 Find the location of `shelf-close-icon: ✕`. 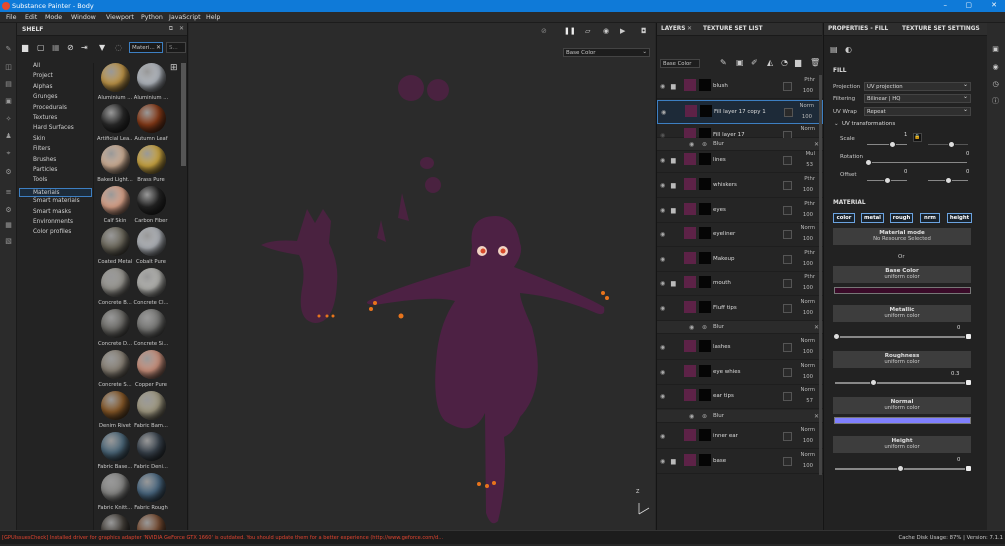

shelf-close-icon: ✕ is located at coordinates (181, 28).